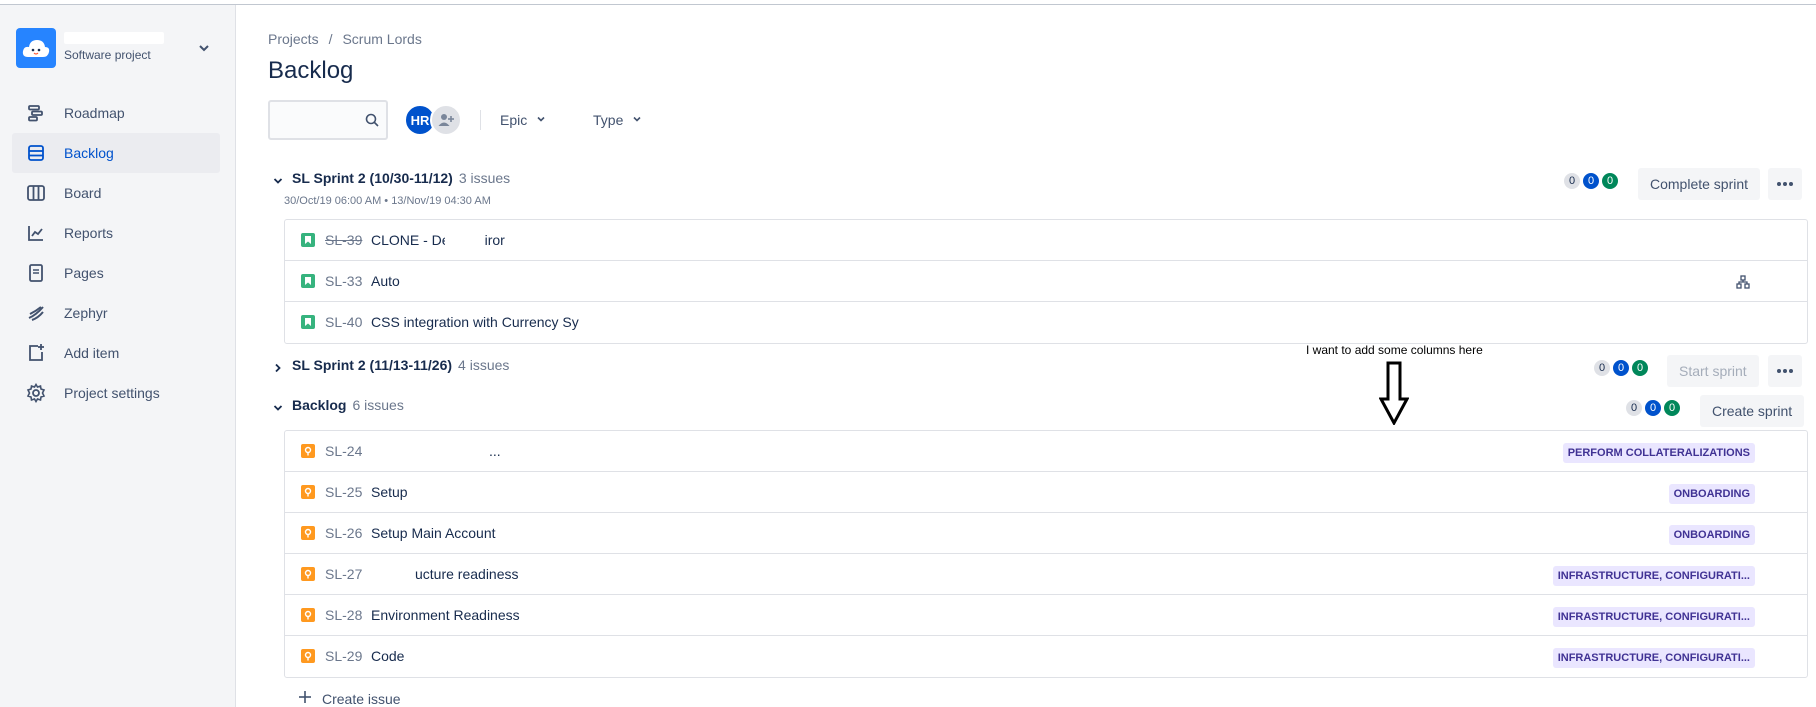  What do you see at coordinates (1699, 184) in the screenshot?
I see `complete-sprint-button: Complete sprint` at bounding box center [1699, 184].